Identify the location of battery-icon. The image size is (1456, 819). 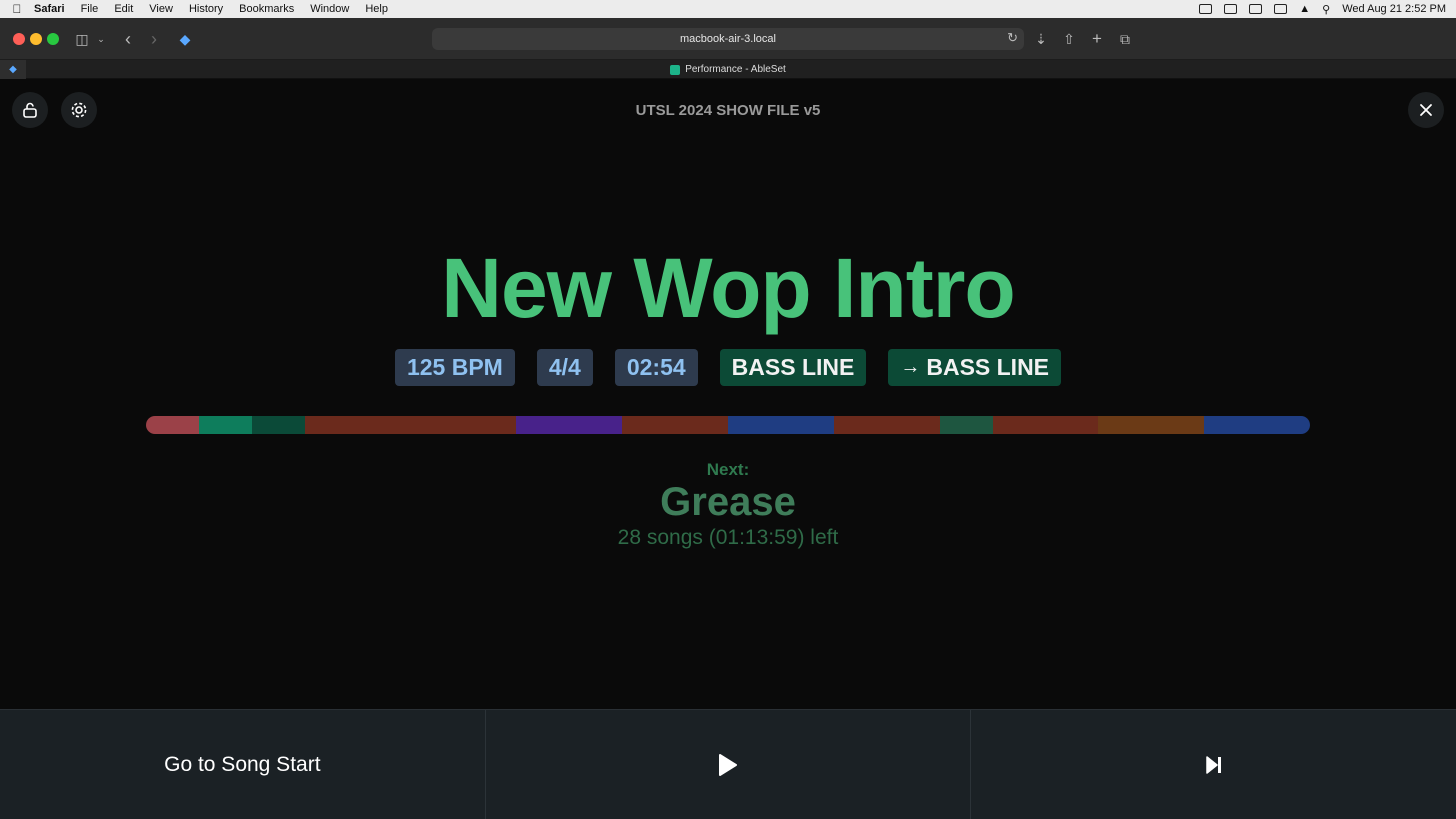
(1281, 9).